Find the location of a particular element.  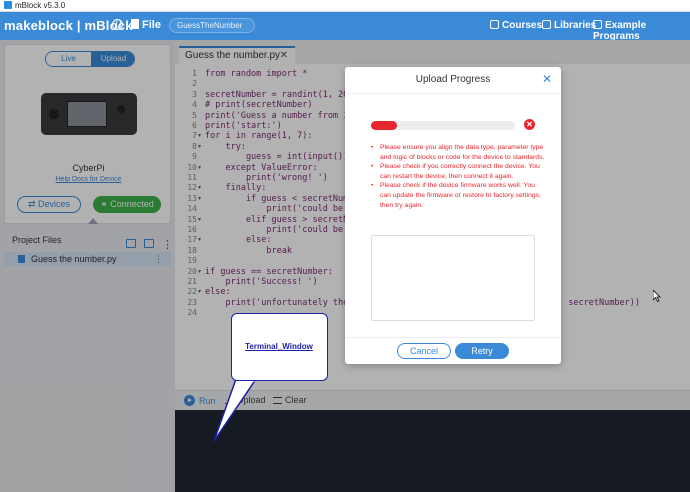

cancel-button: Cancel is located at coordinates (424, 351).